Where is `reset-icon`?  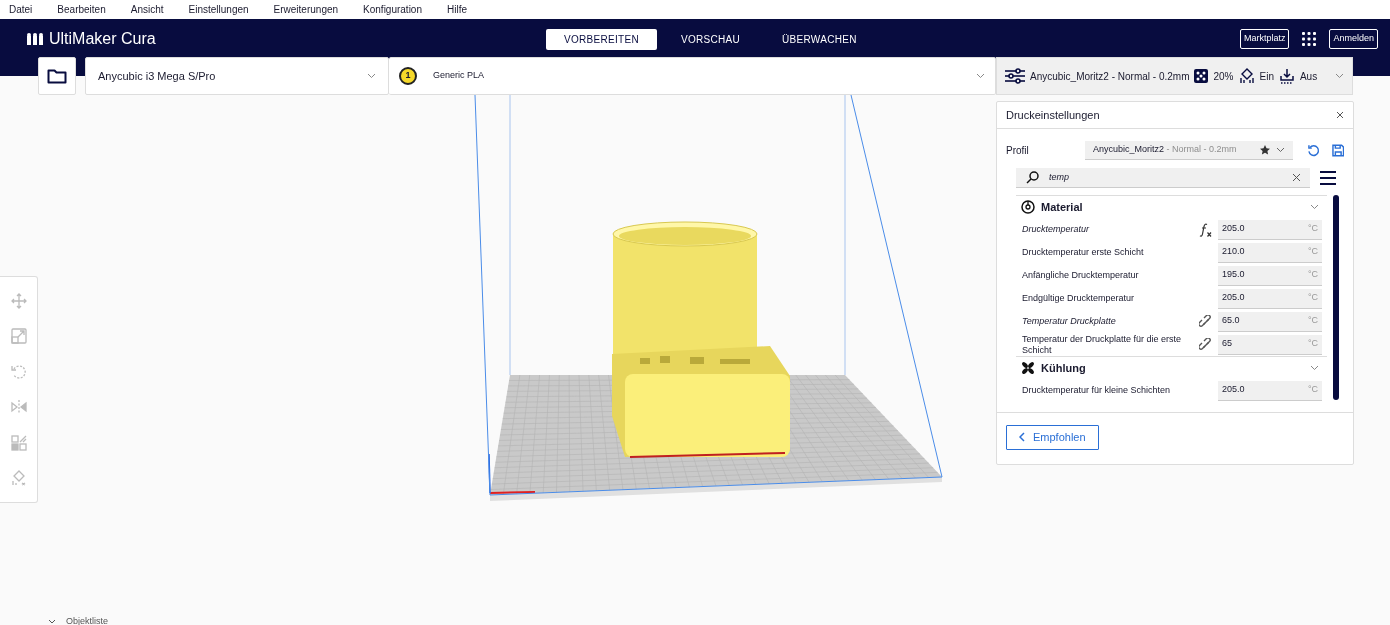
reset-icon is located at coordinates (1313, 150).